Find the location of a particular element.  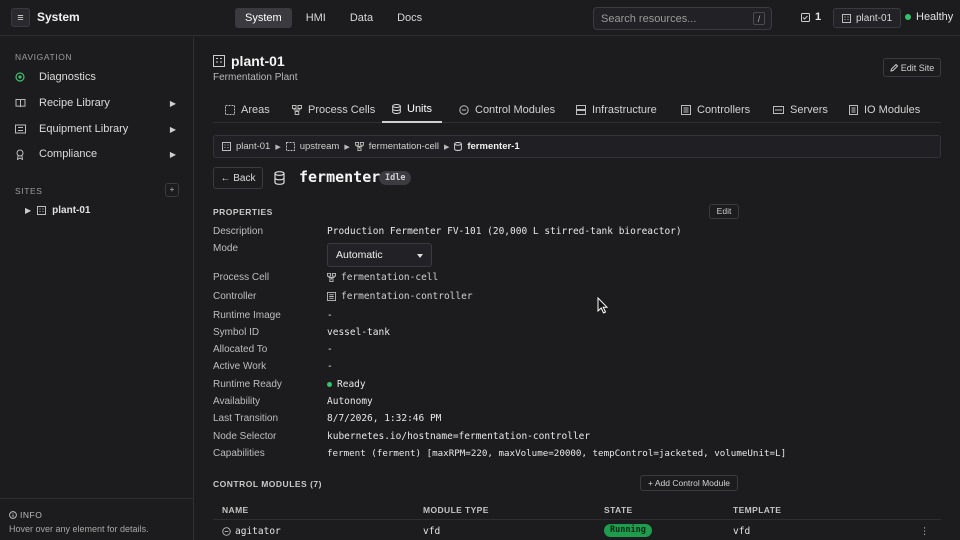

controller-link: fermentation-controller is located at coordinates (407, 296).